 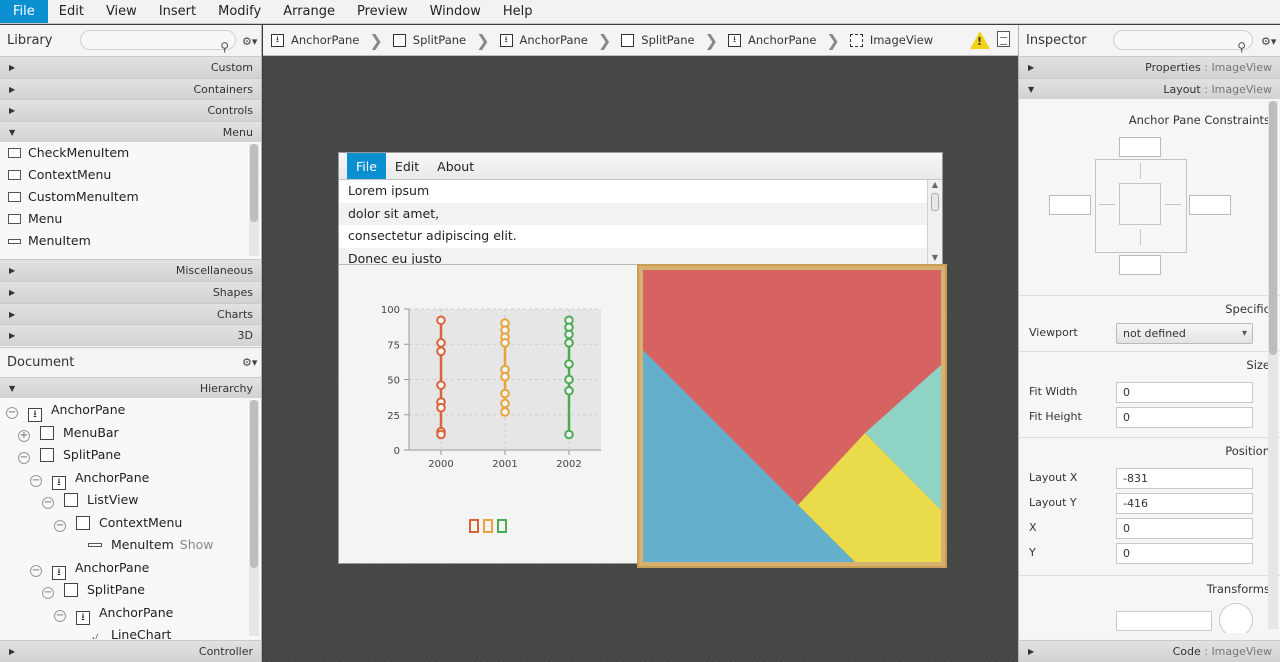 I want to click on library-category-controls: ▶ Controls, so click(x=130, y=110).